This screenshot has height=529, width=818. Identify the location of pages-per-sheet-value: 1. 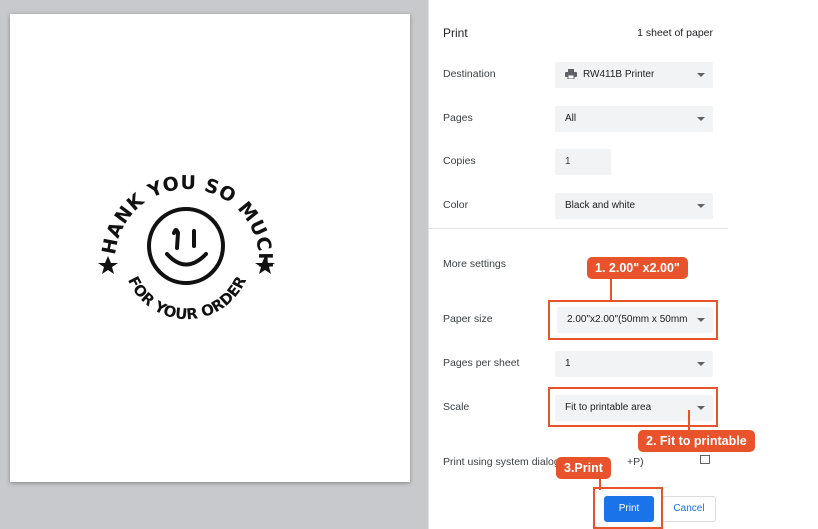
(568, 363).